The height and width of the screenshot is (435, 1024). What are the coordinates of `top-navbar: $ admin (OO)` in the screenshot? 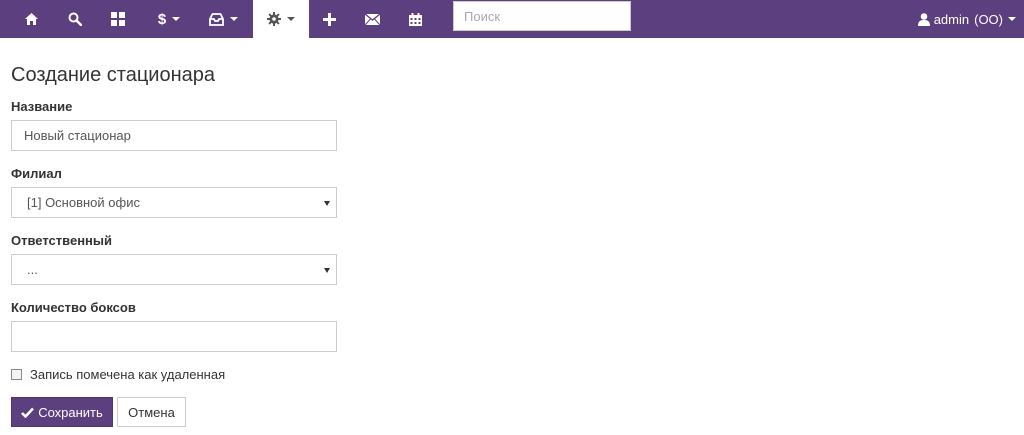 It's located at (512, 19).